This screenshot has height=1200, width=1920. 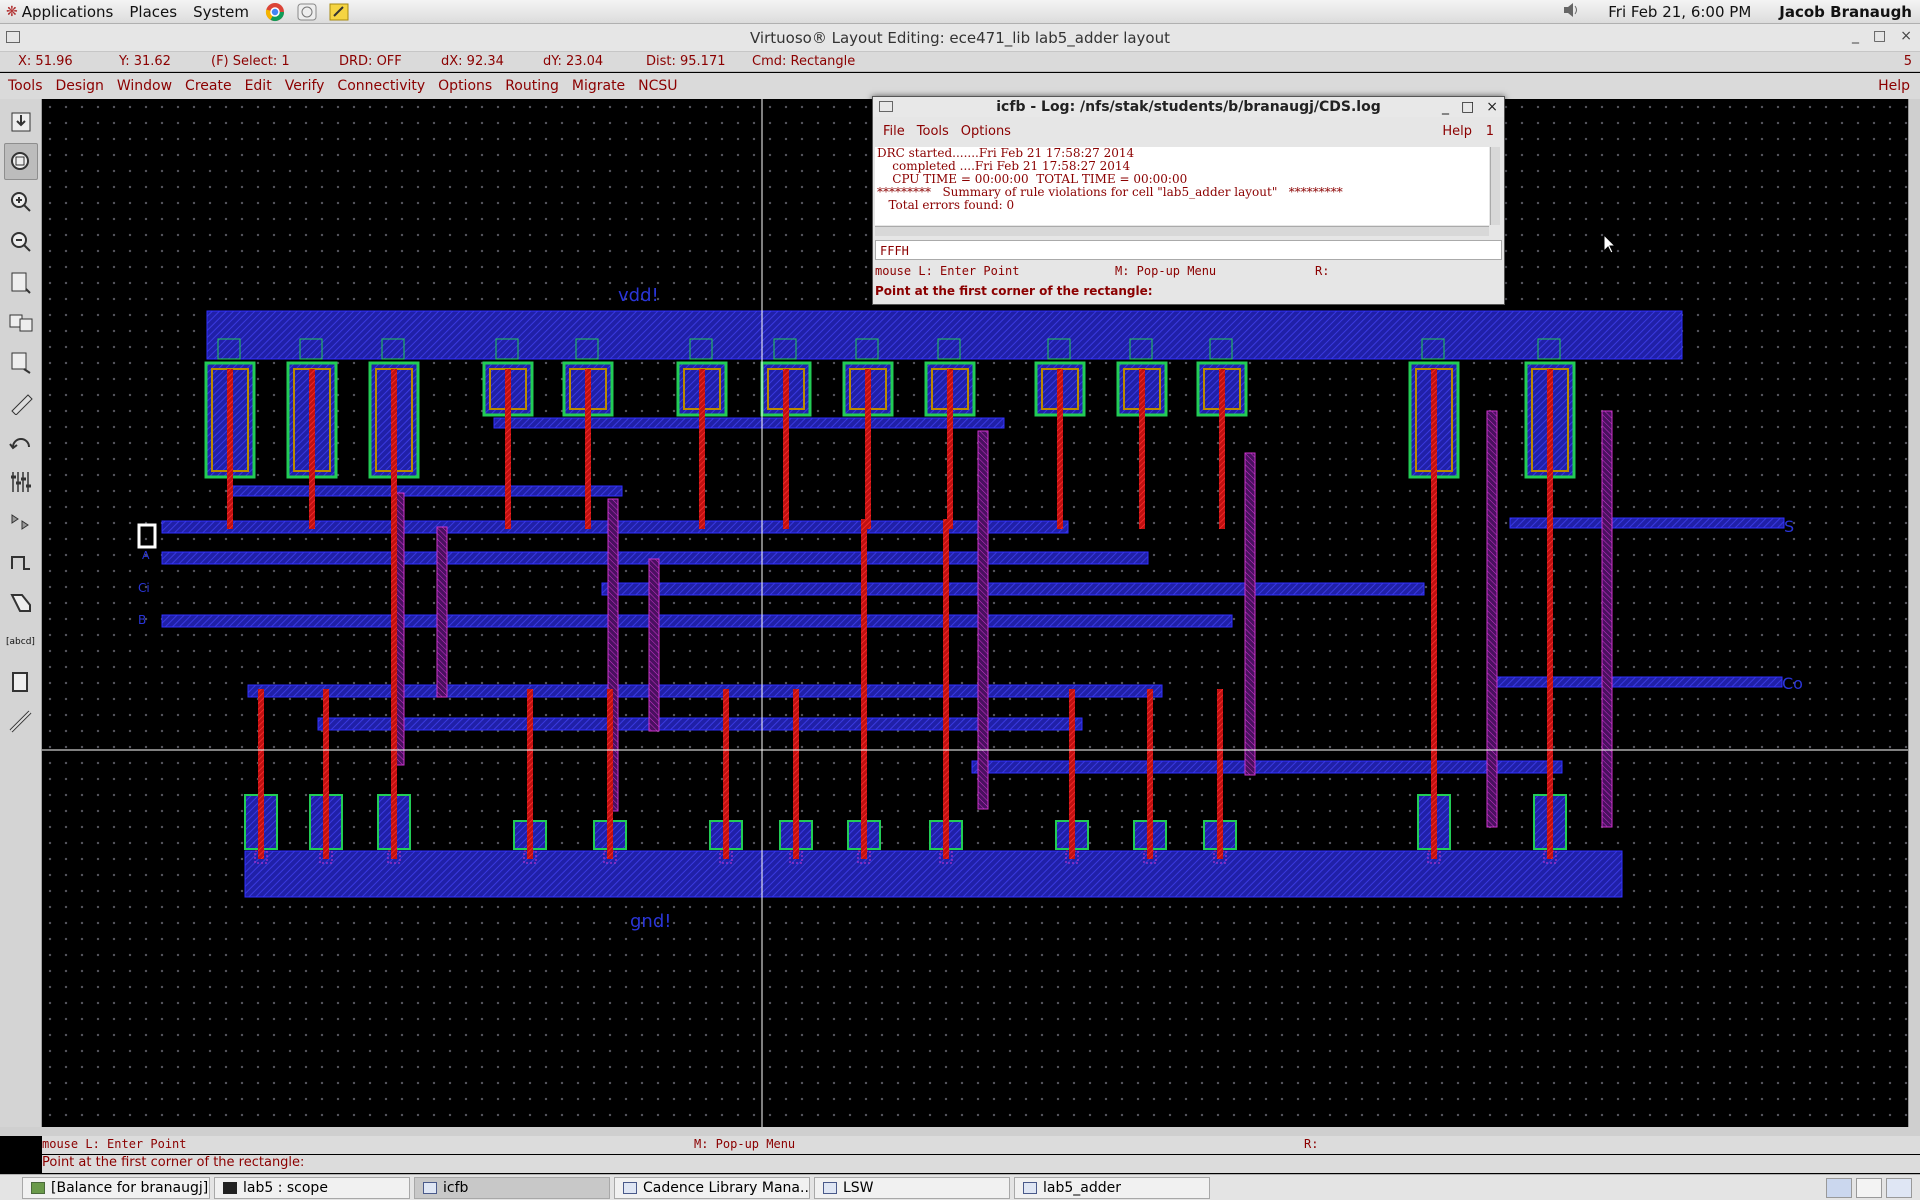 I want to click on right-scrollbar, so click(x=1914, y=613).